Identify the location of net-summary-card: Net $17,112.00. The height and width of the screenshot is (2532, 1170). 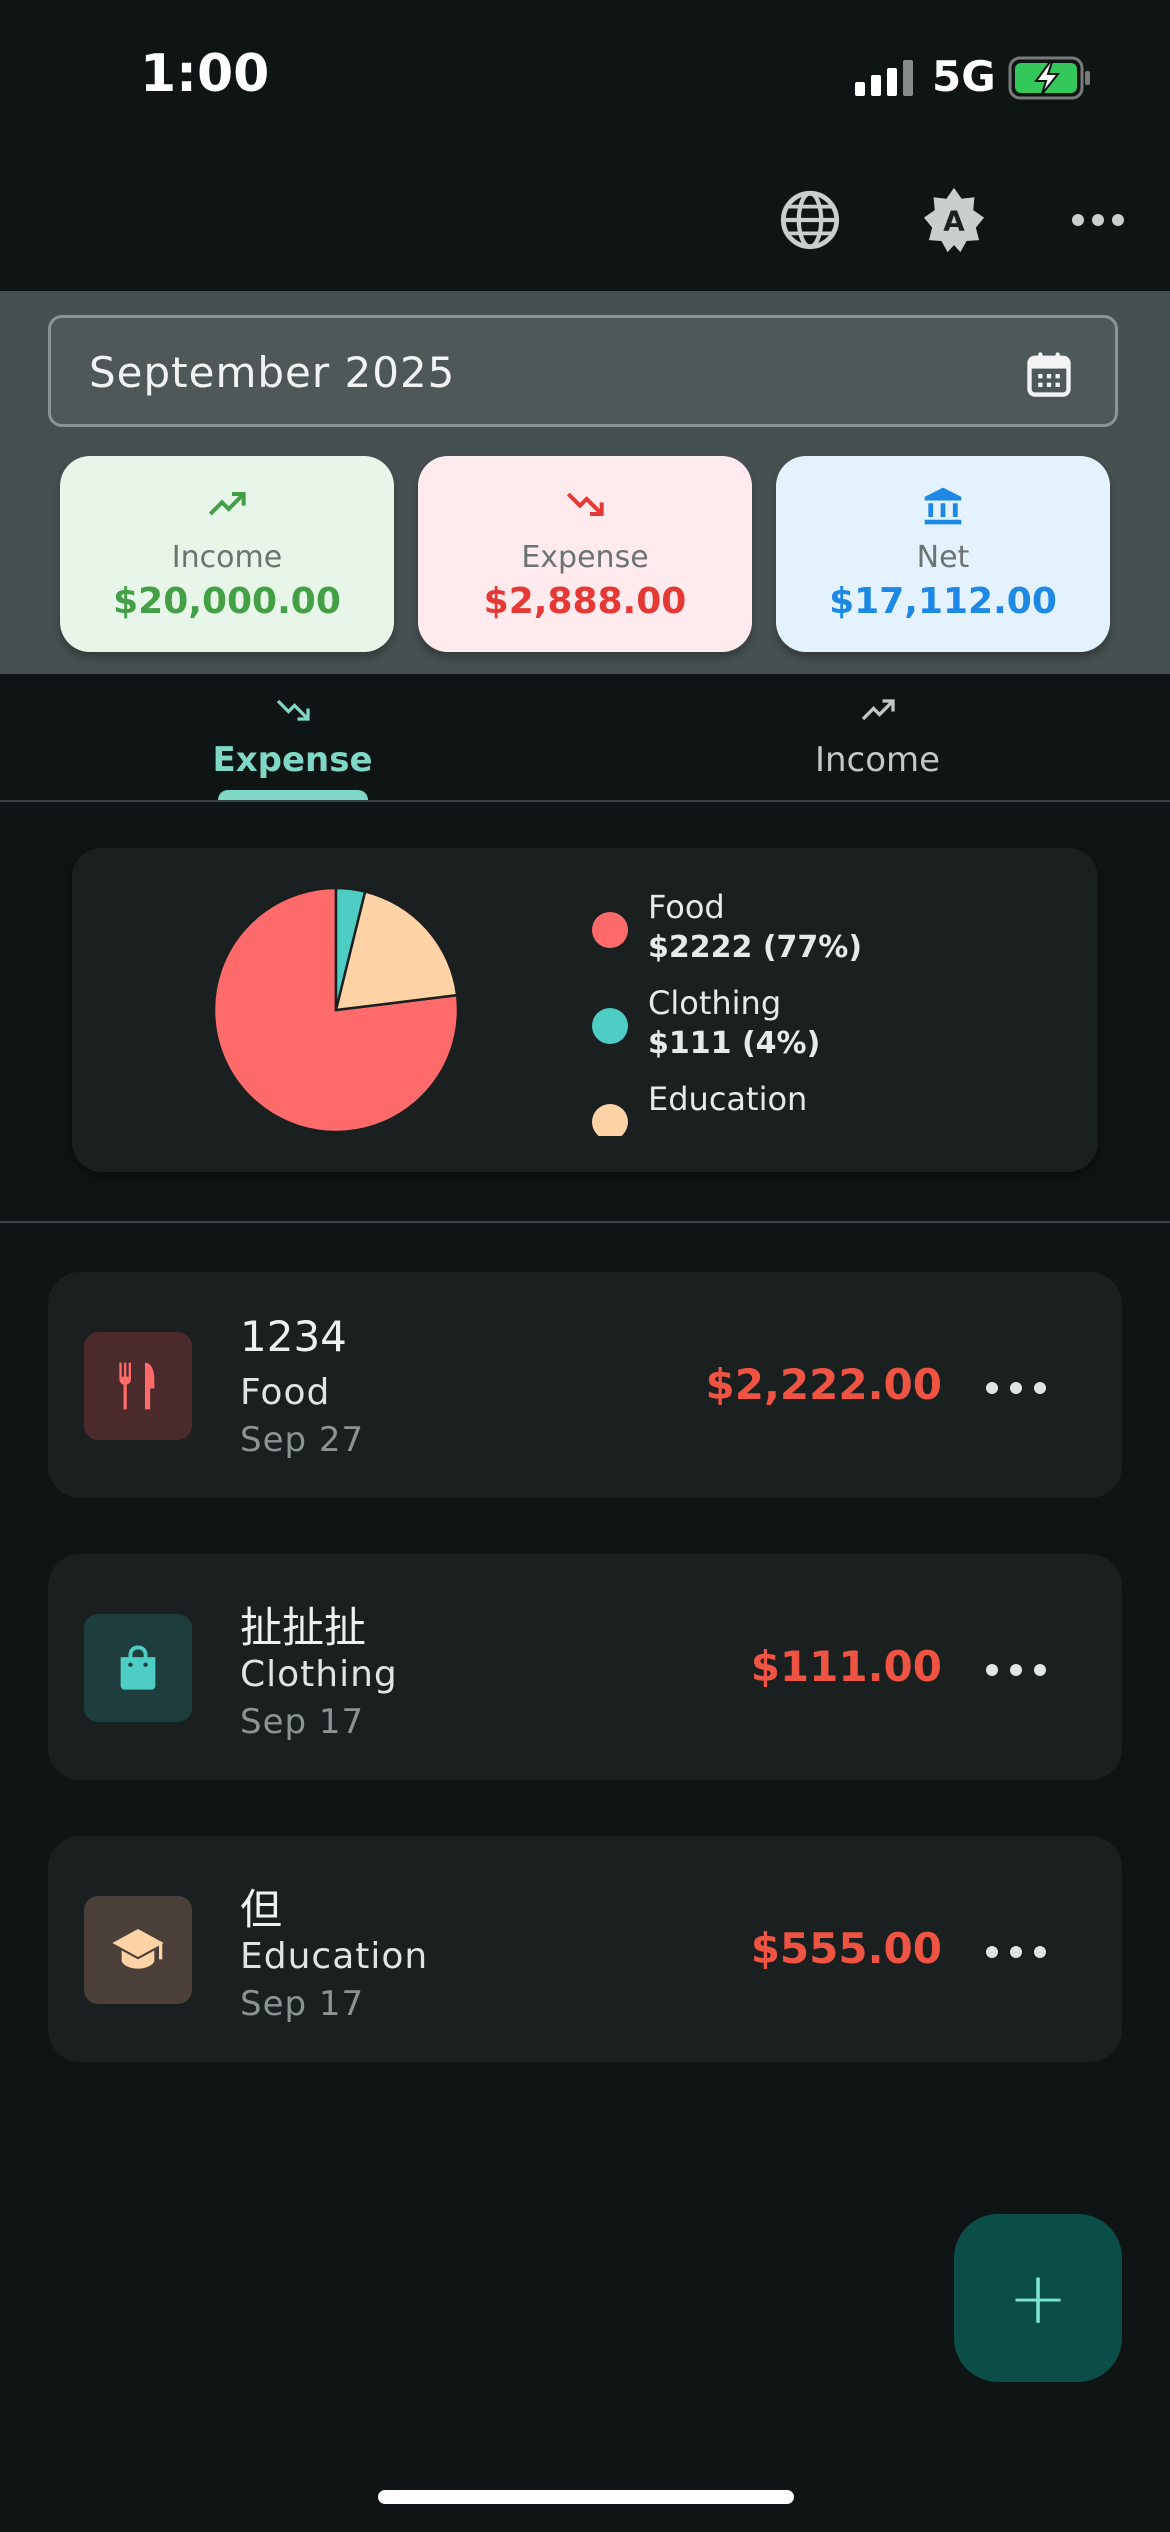
(943, 554).